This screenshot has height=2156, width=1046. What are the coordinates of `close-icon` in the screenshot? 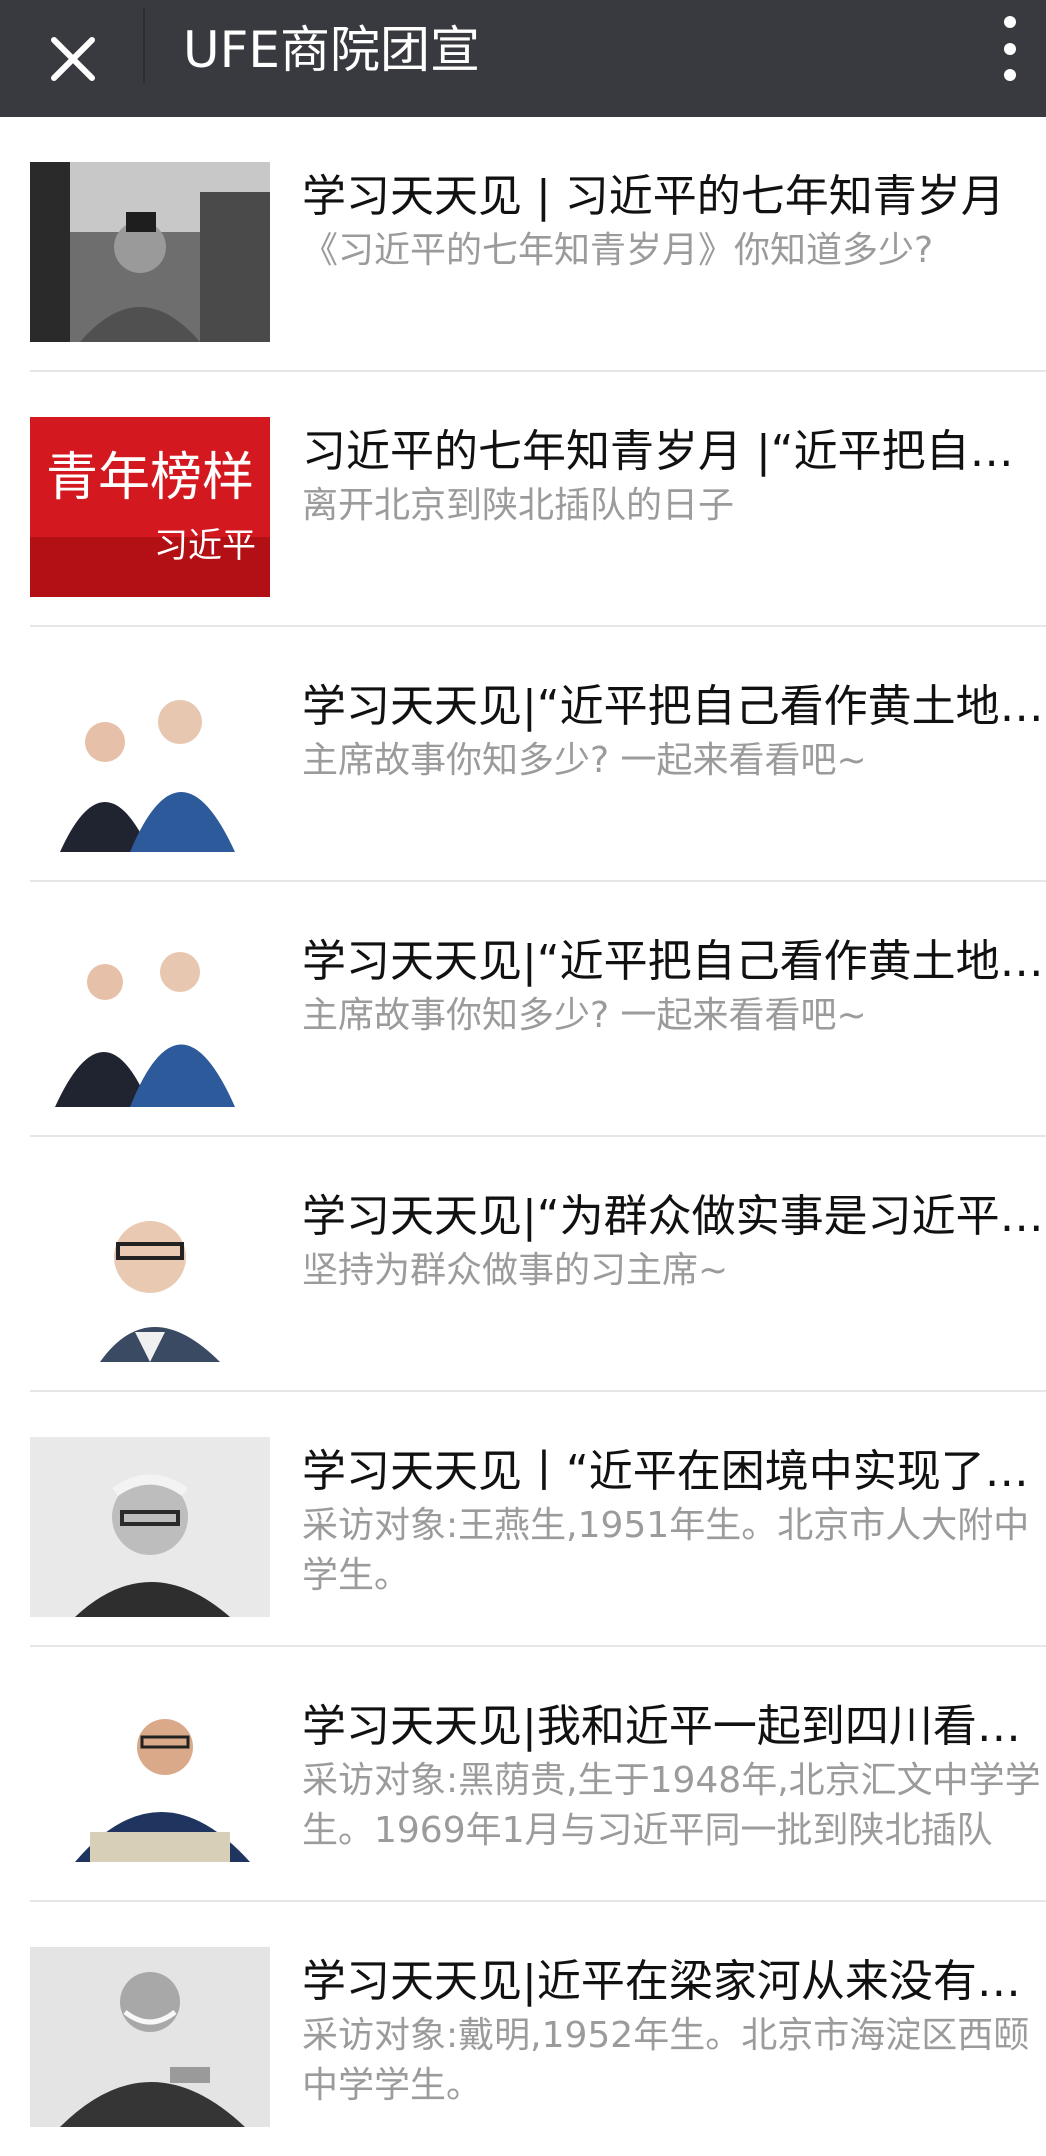 It's located at (72, 58).